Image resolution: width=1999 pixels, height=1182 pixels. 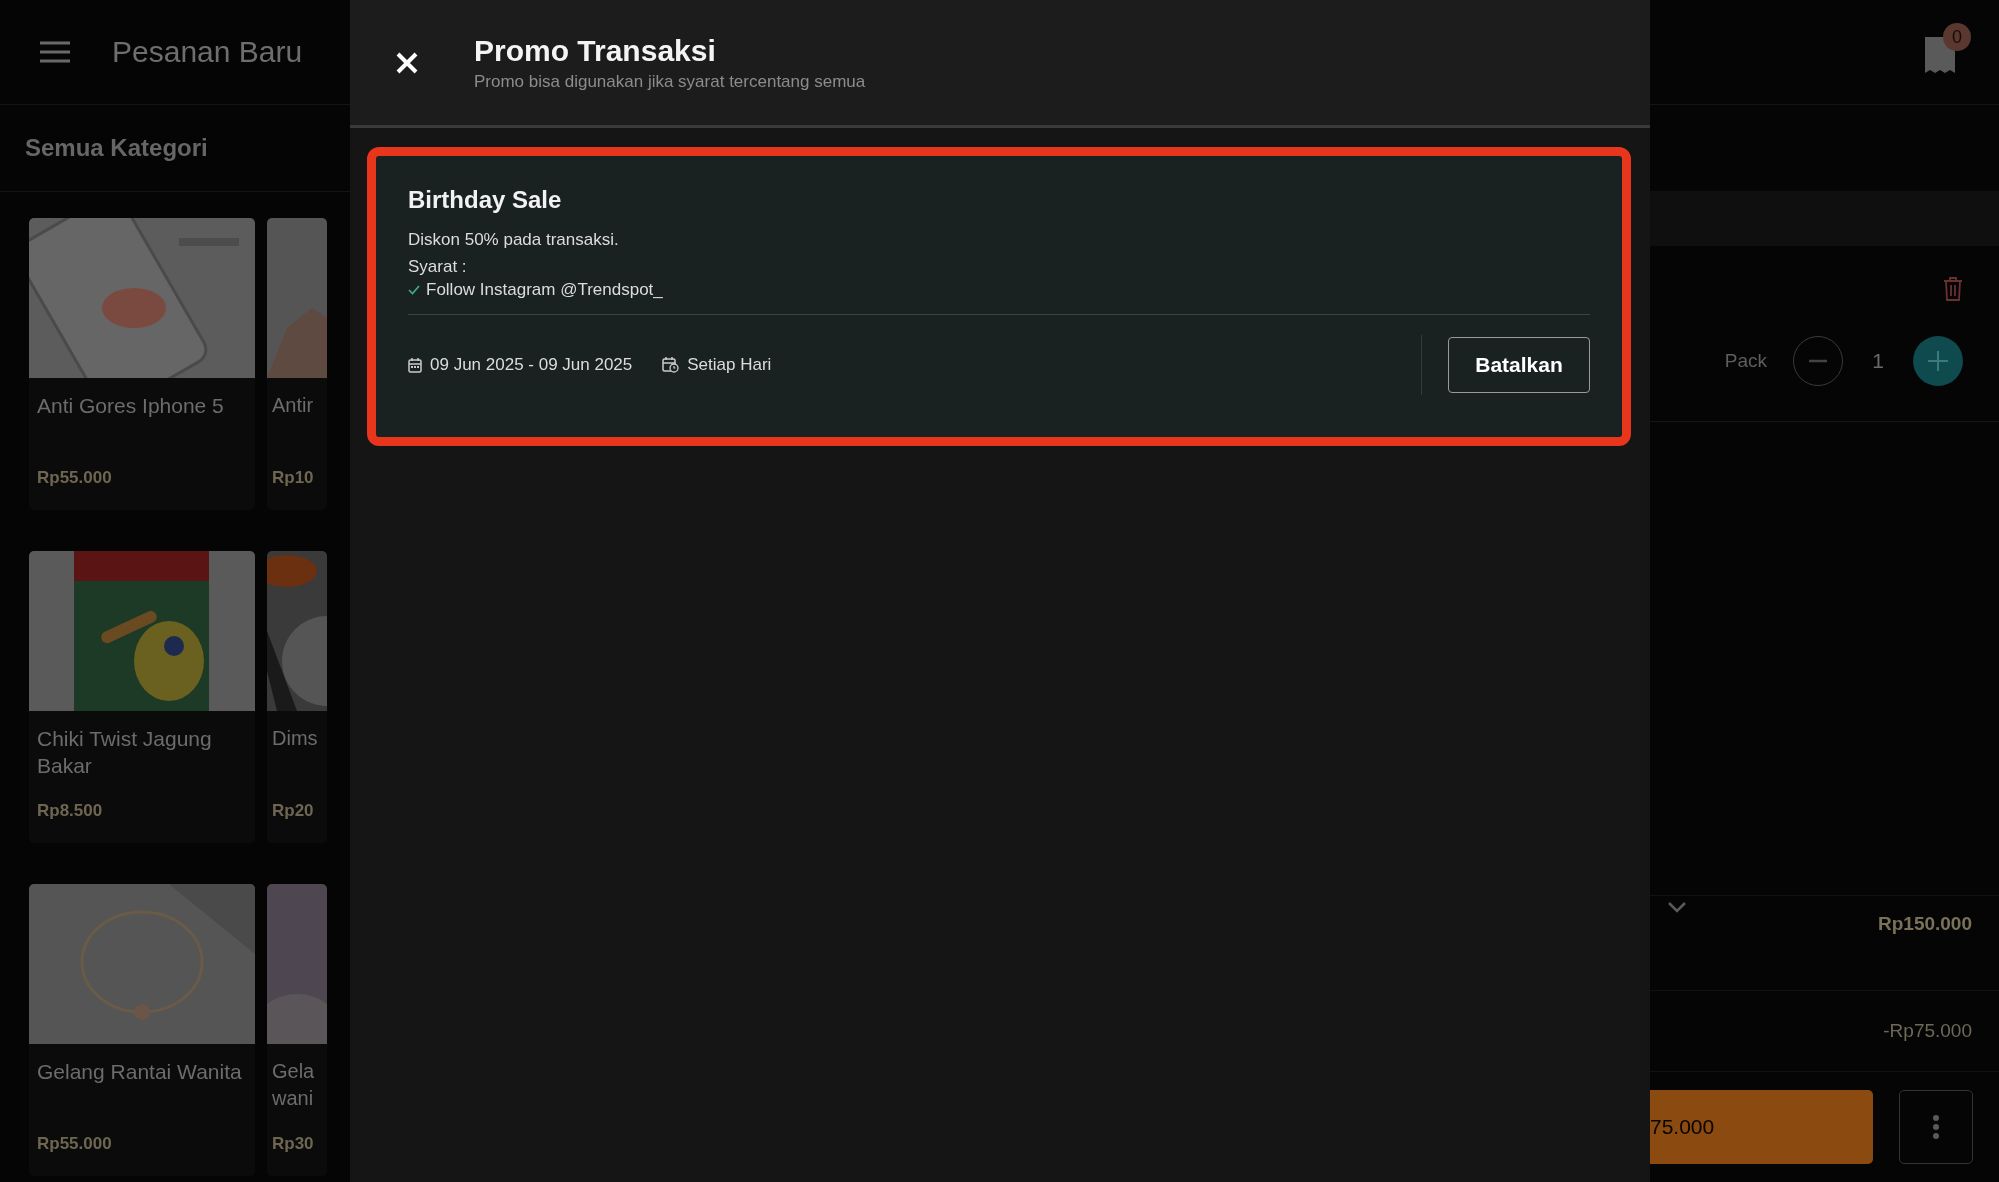 I want to click on product-card: Chiki Twist Jagung Bakar Rp8.500, so click(x=142, y=697).